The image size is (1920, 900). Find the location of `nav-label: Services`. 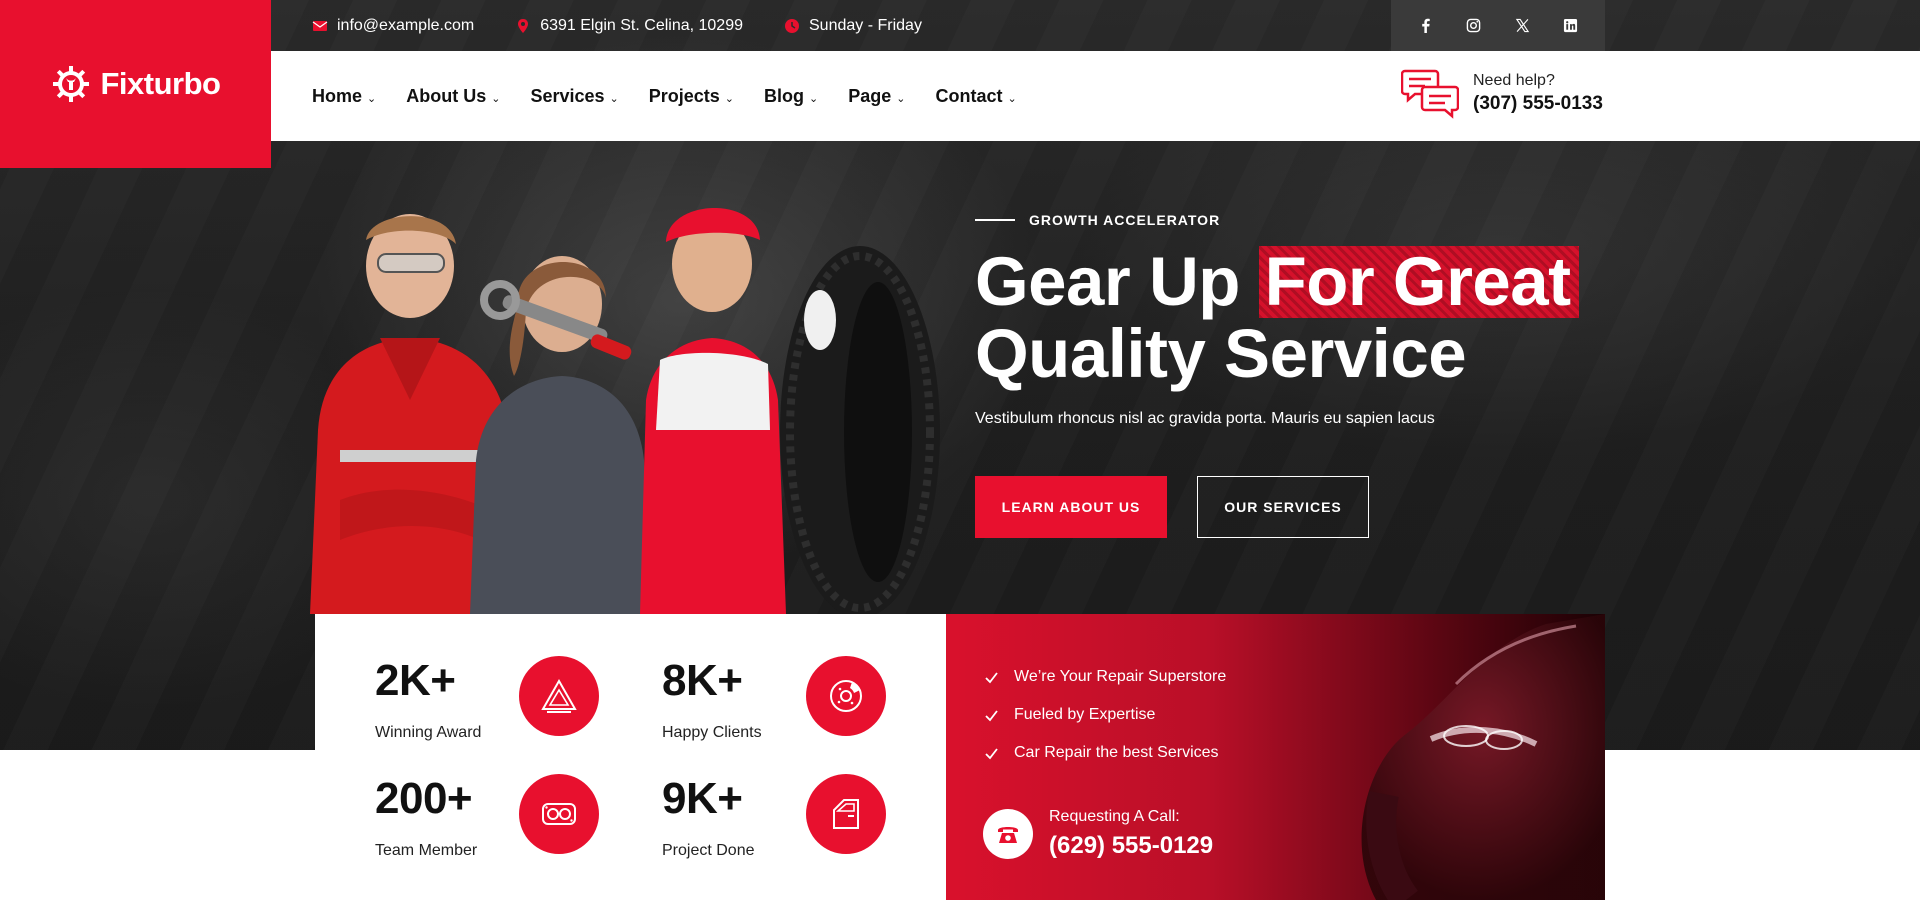

nav-label: Services is located at coordinates (567, 95).